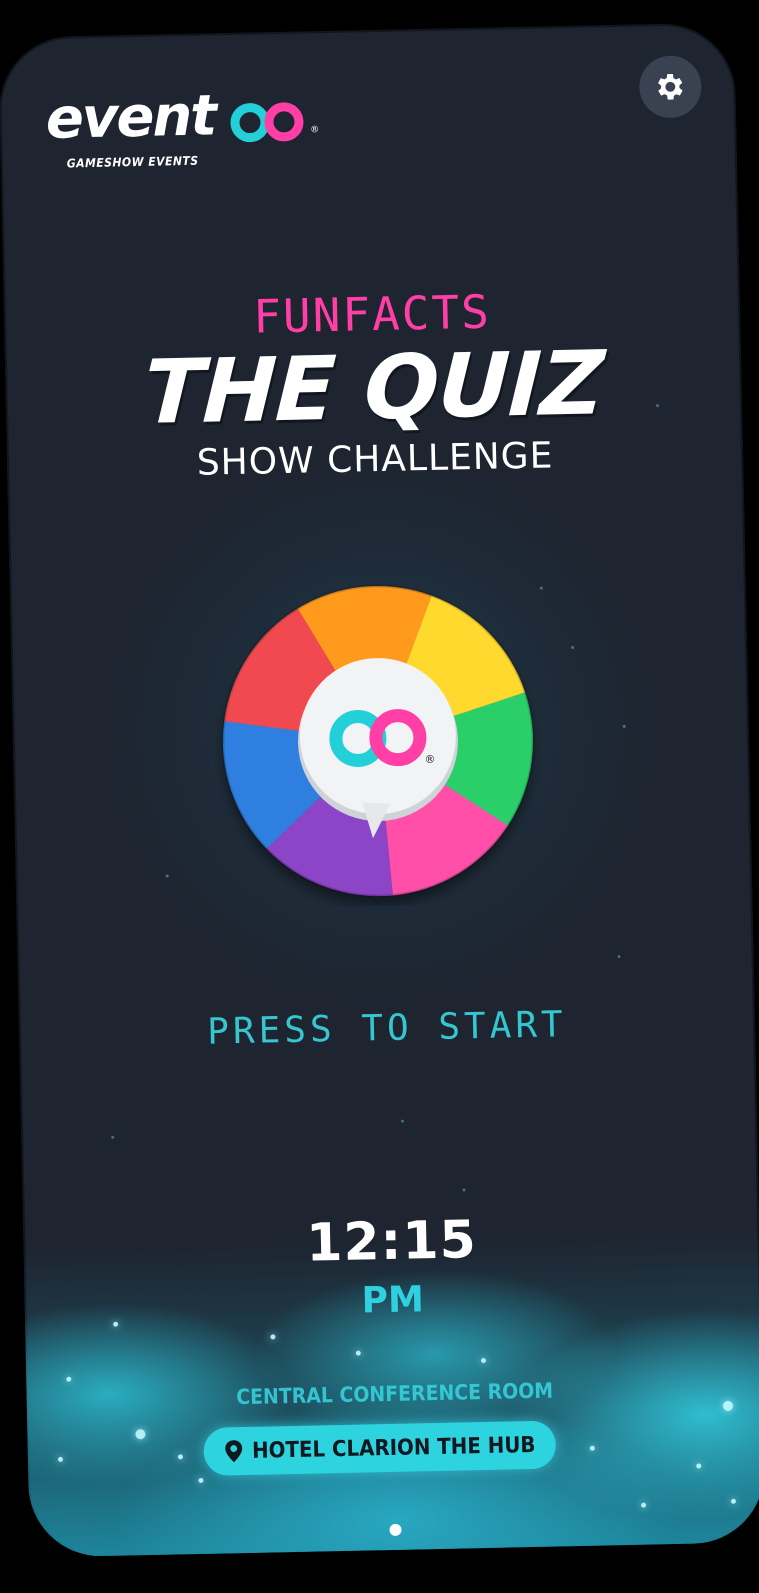 Image resolution: width=759 pixels, height=1593 pixels. What do you see at coordinates (130, 117) in the screenshot?
I see `brand-wordmark: event` at bounding box center [130, 117].